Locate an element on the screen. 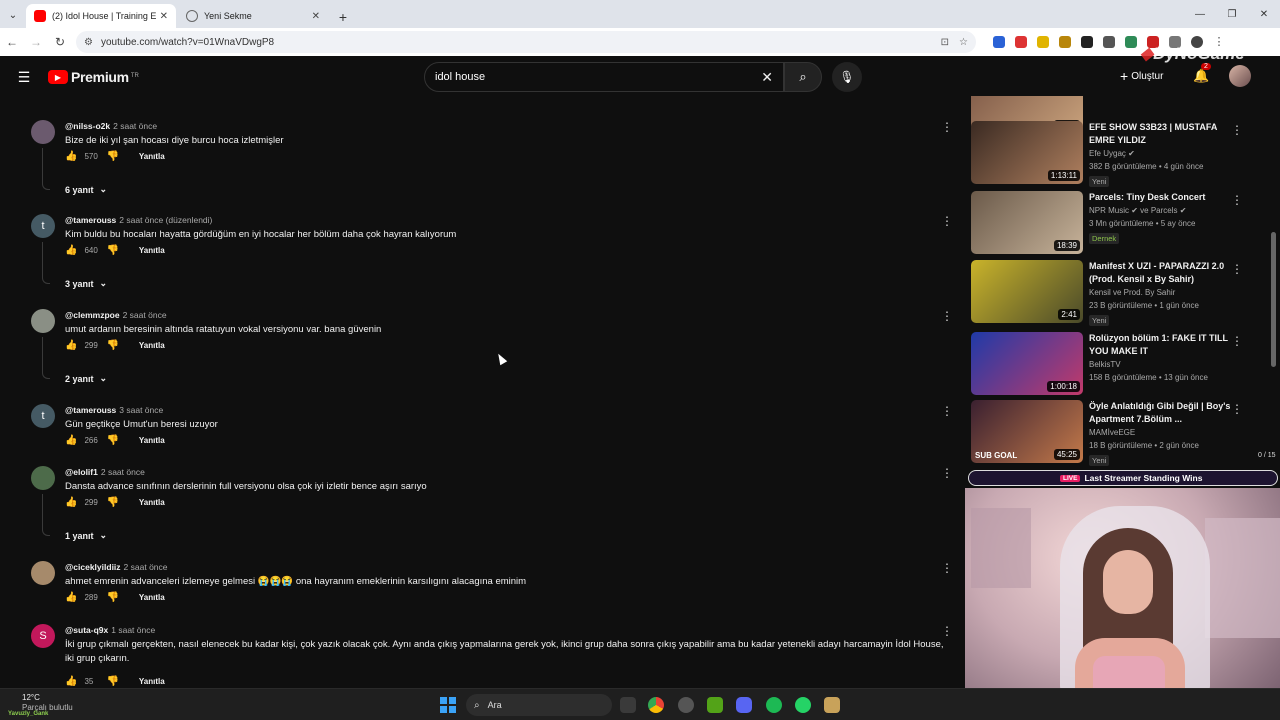 The image size is (1280, 720). commenter-avatar: t is located at coordinates (43, 416).